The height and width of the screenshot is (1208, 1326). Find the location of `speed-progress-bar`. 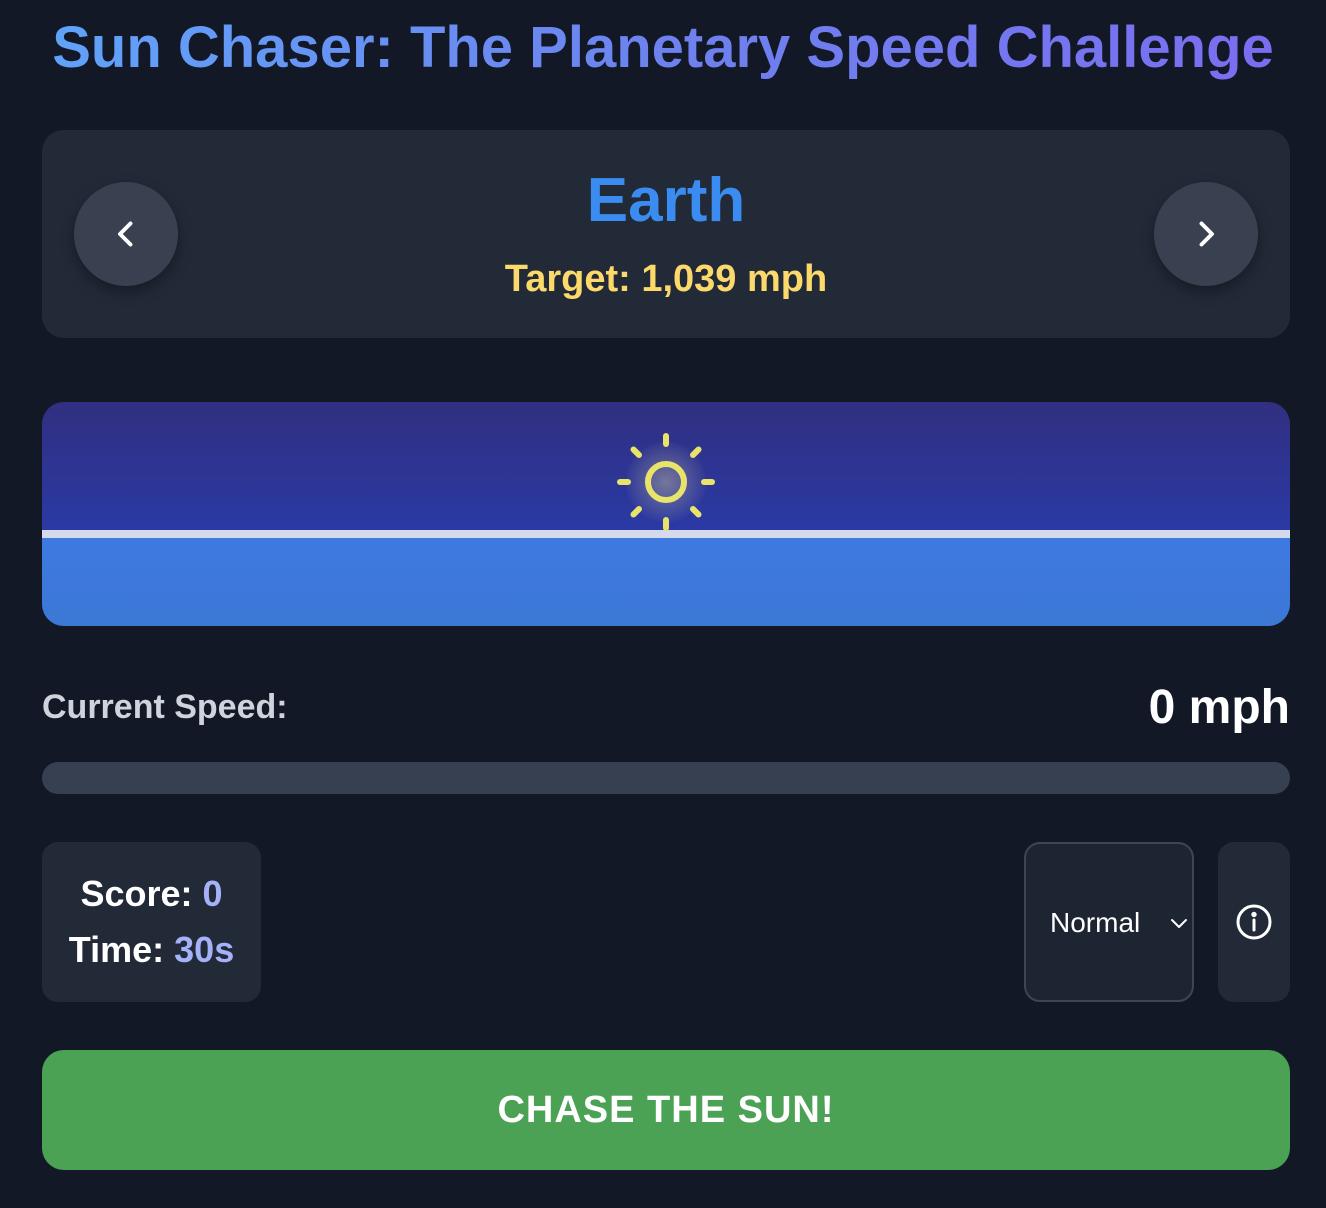

speed-progress-bar is located at coordinates (666, 778).